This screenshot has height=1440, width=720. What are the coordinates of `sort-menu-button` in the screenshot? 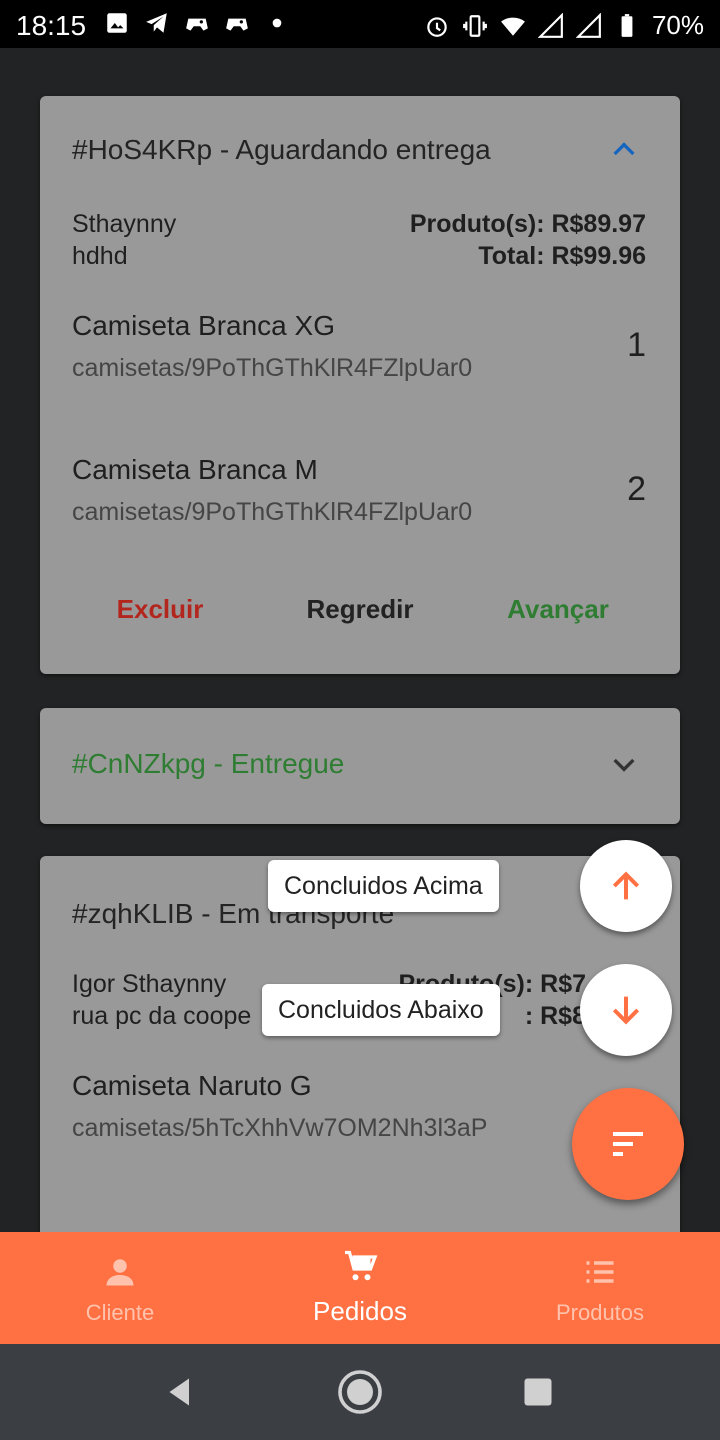 It's located at (628, 1144).